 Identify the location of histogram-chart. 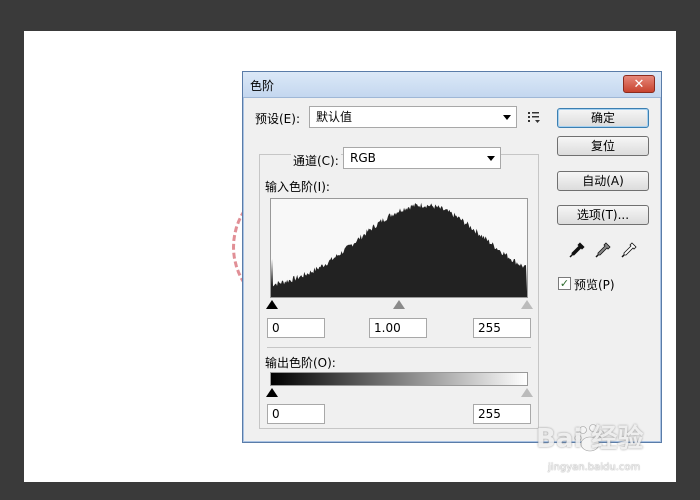
(399, 249).